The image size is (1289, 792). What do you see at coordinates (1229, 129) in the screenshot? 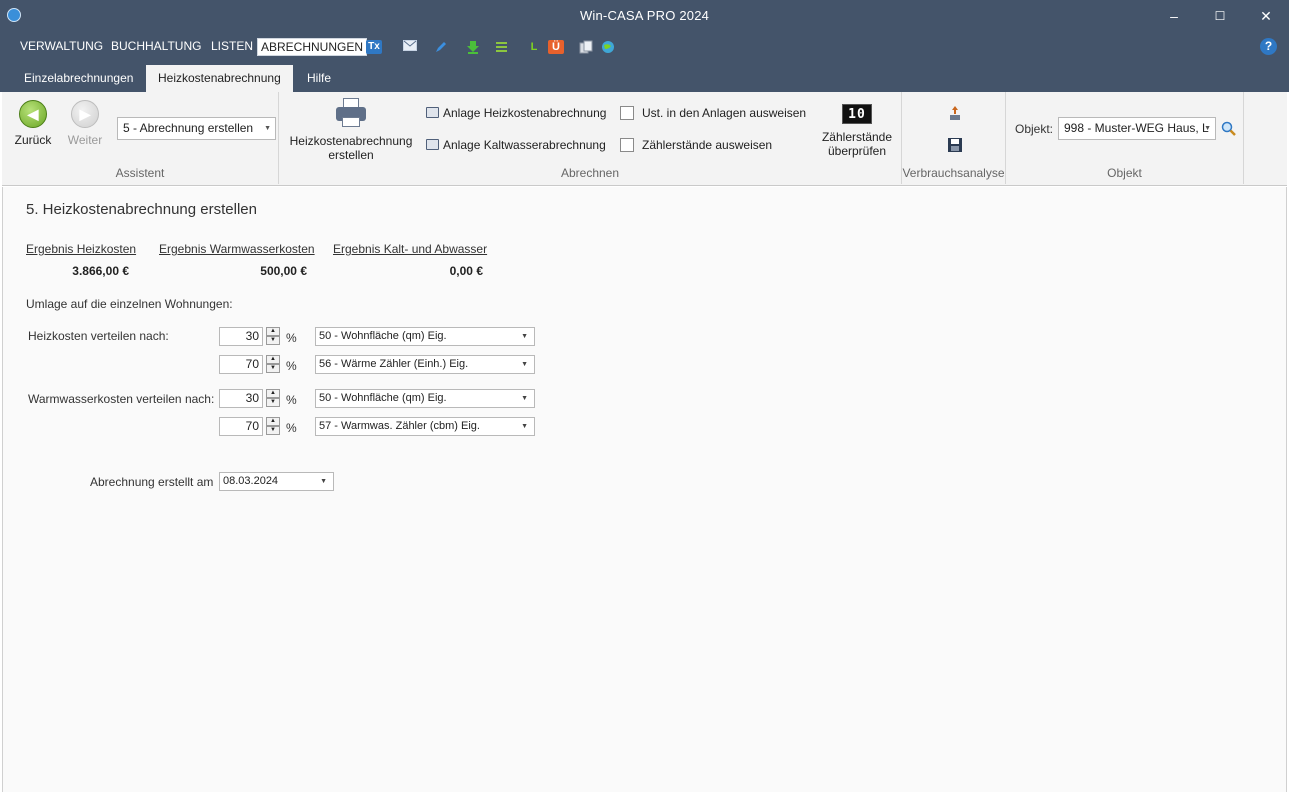
I see `search-icon` at bounding box center [1229, 129].